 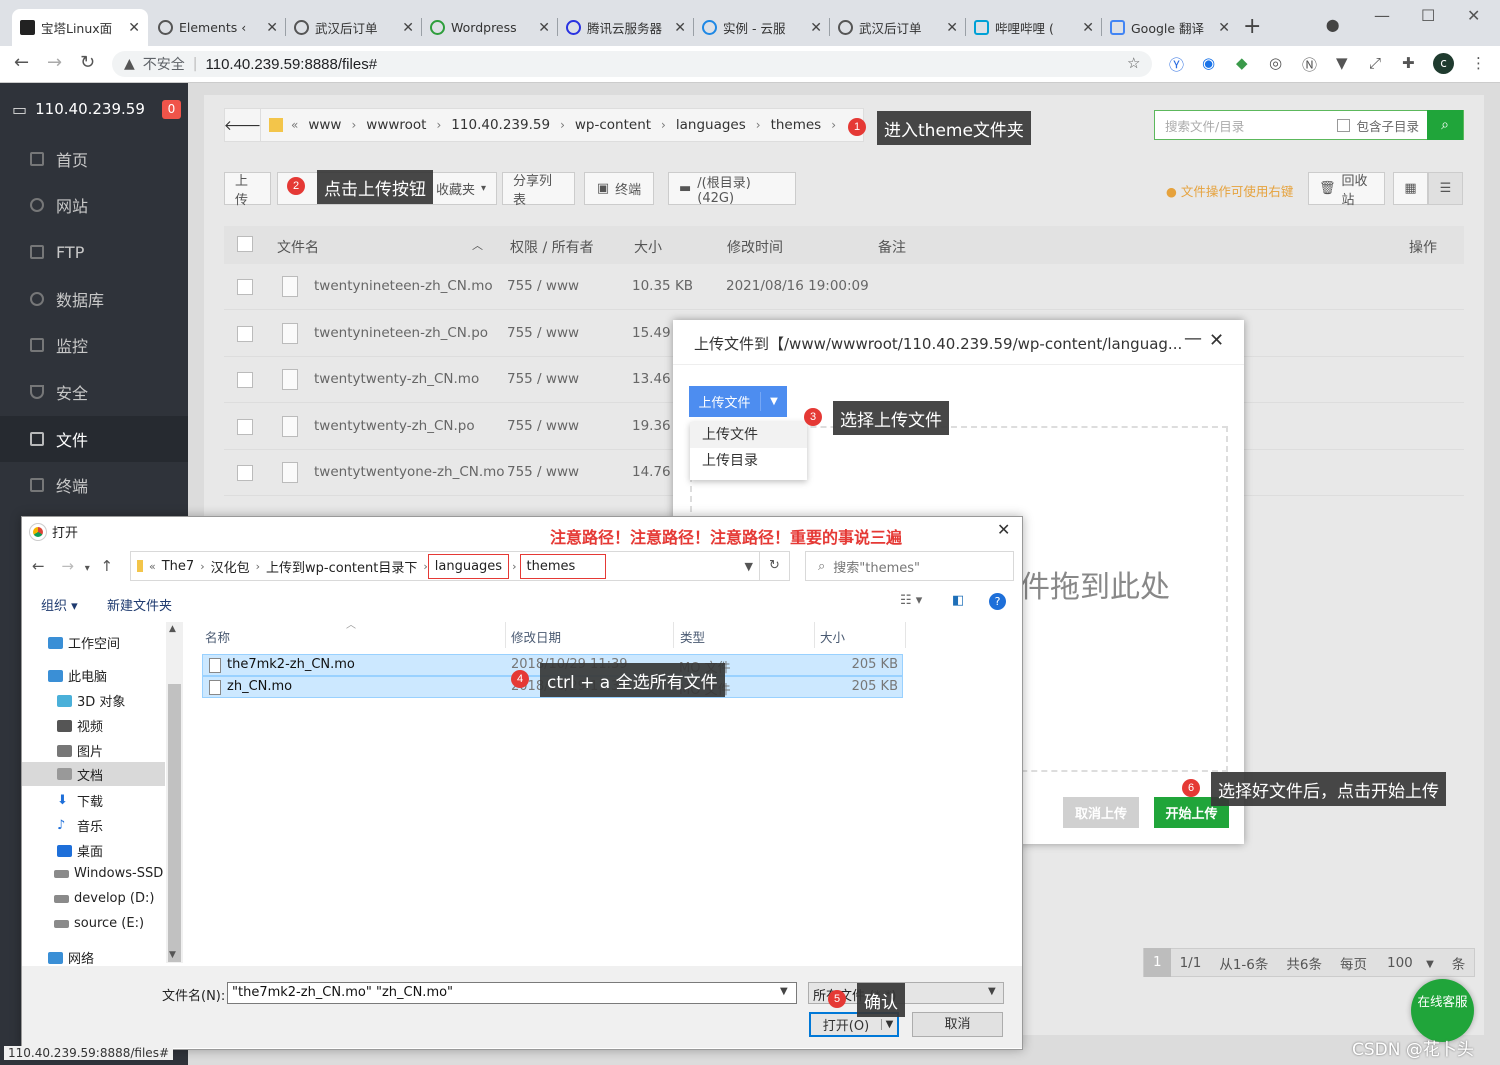 What do you see at coordinates (1246, 125) in the screenshot?
I see `search-input: 搜索文件/目录` at bounding box center [1246, 125].